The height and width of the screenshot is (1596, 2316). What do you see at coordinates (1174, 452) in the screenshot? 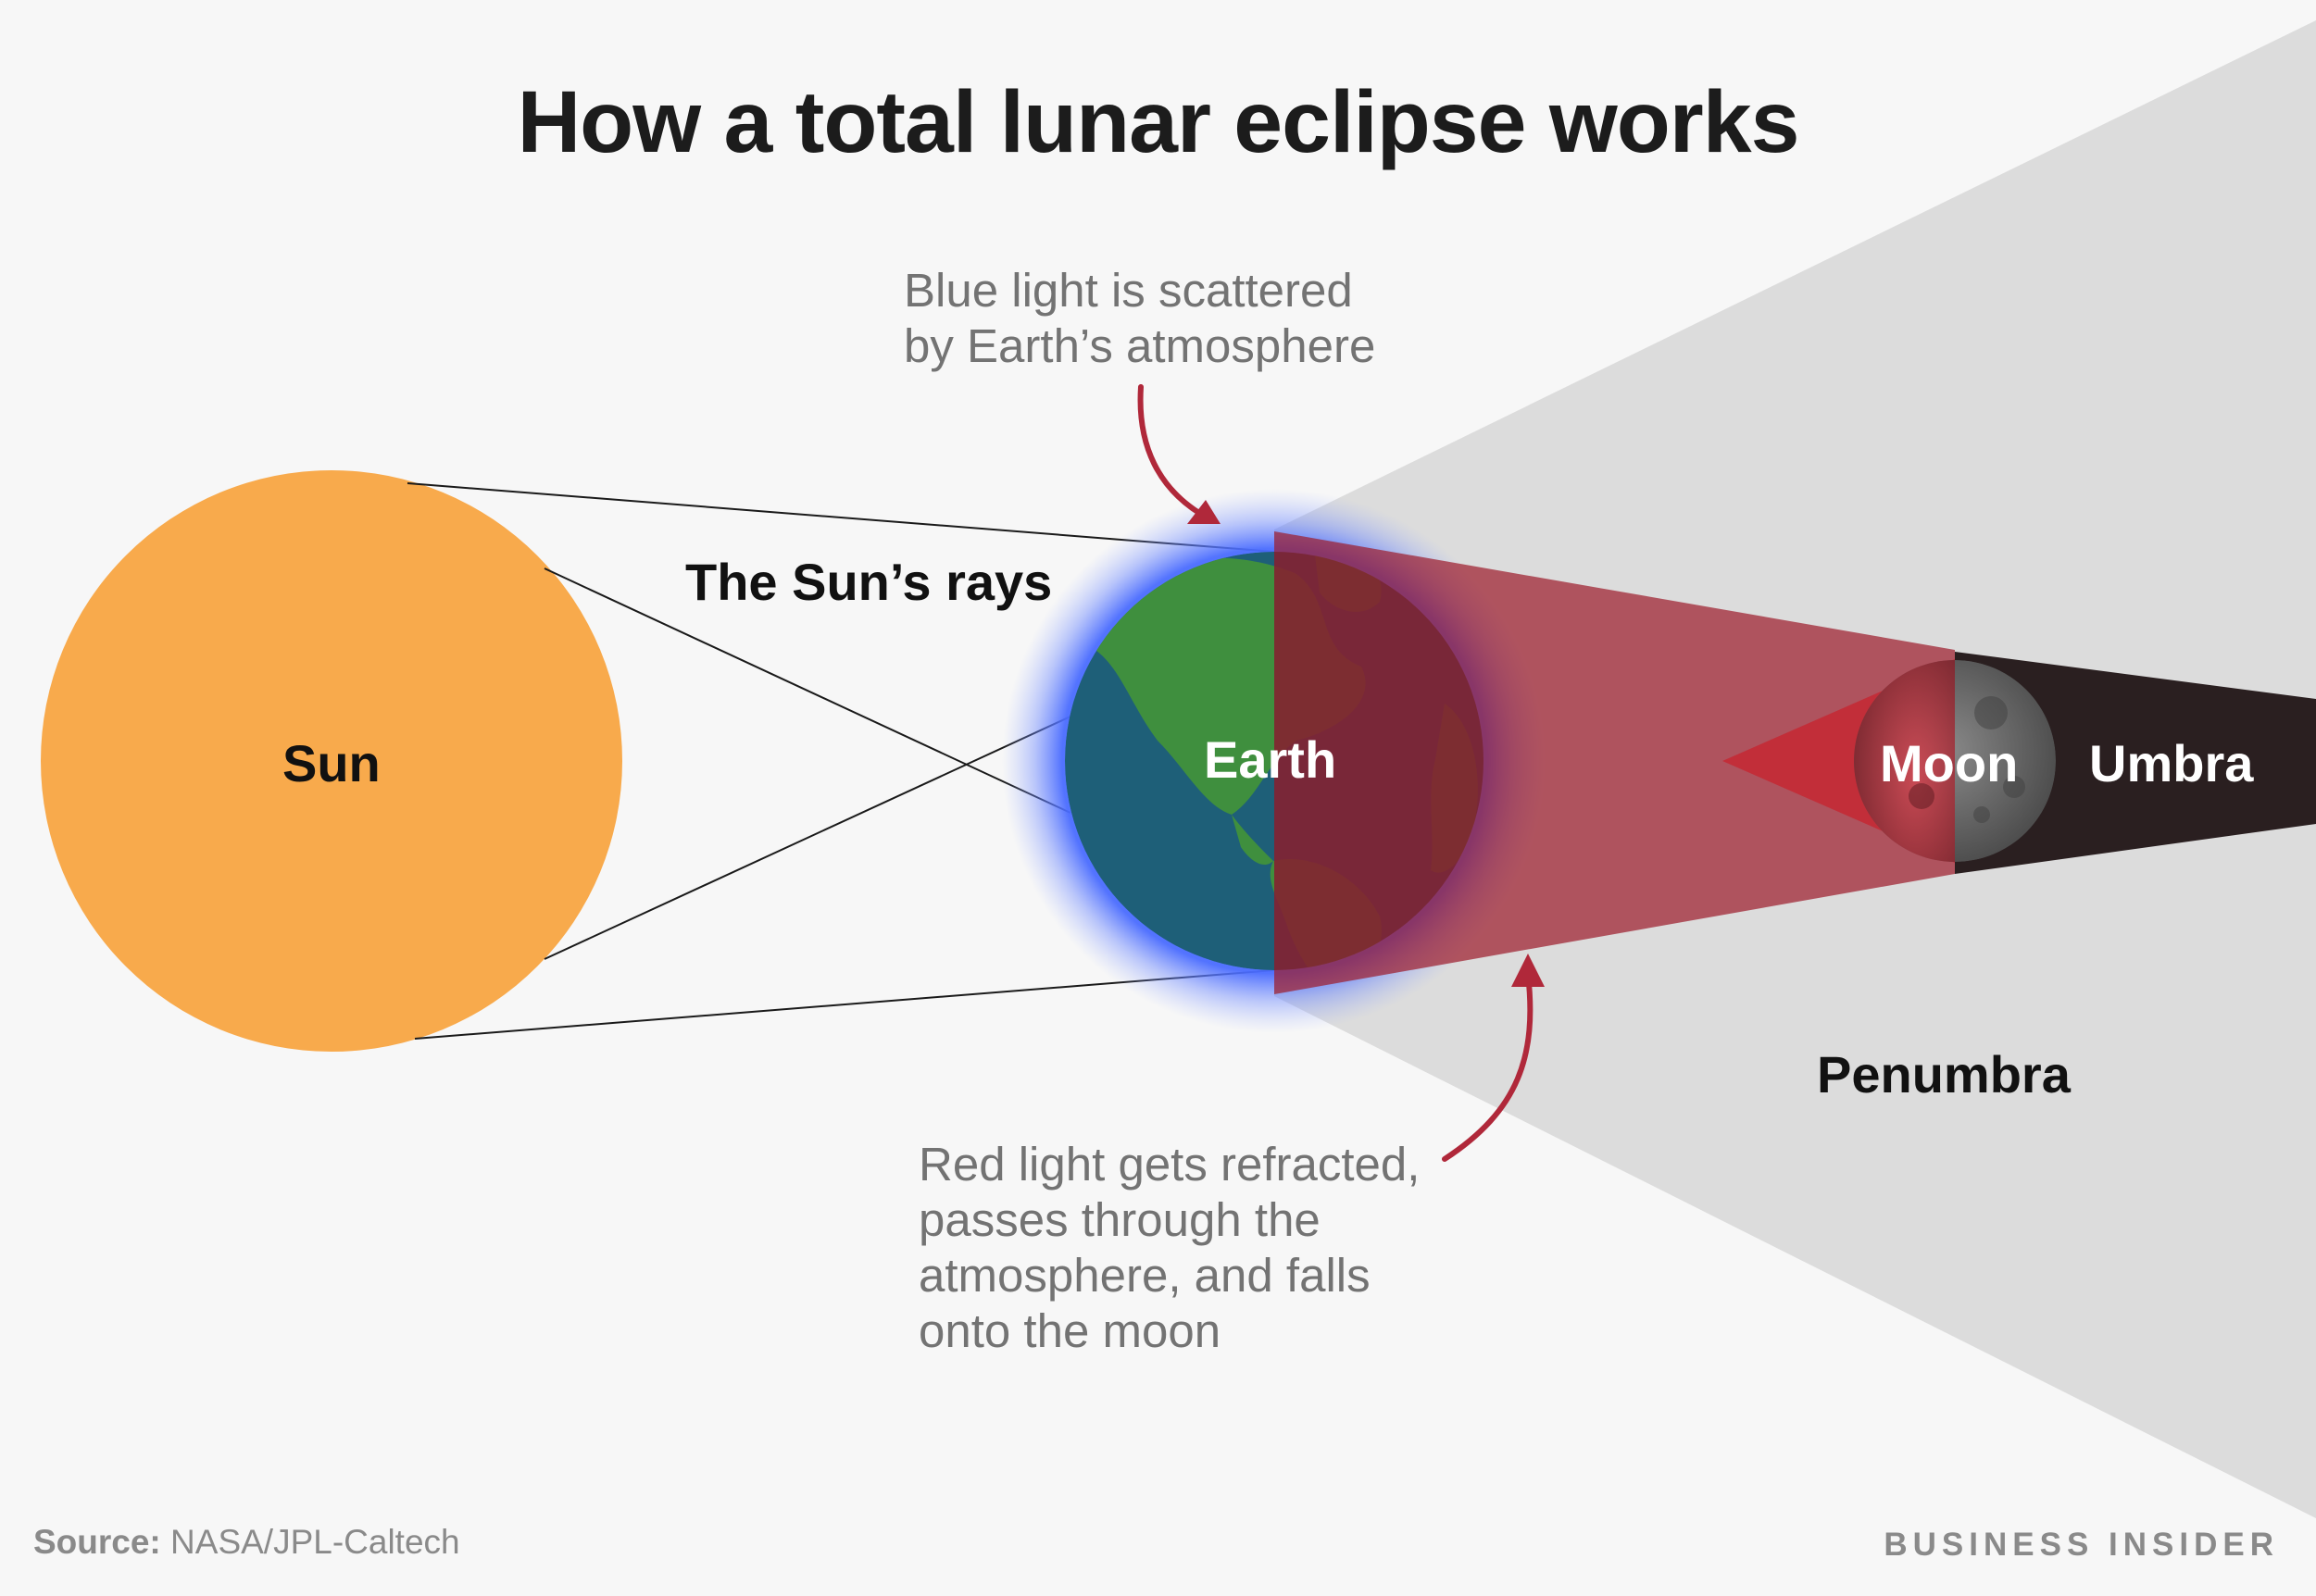
I see `blue-light-arrow` at bounding box center [1174, 452].